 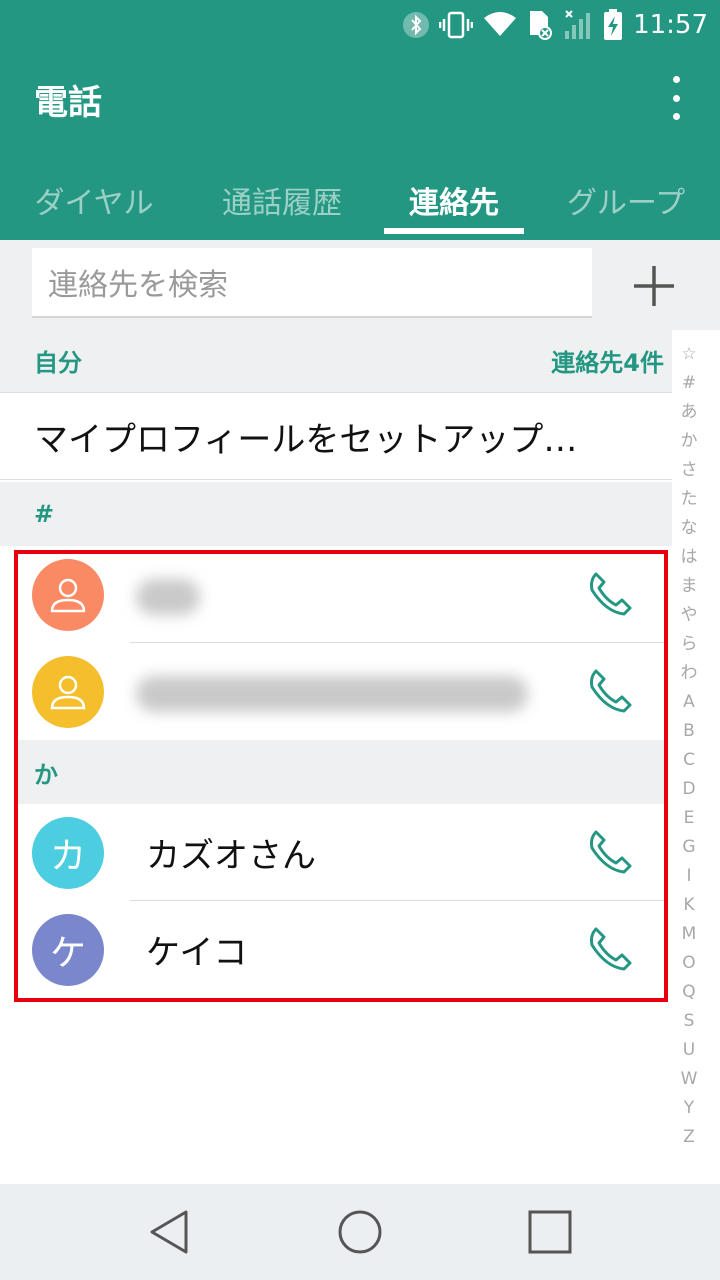 I want to click on section-header-self: 自分 連絡先4件, so click(x=336, y=360).